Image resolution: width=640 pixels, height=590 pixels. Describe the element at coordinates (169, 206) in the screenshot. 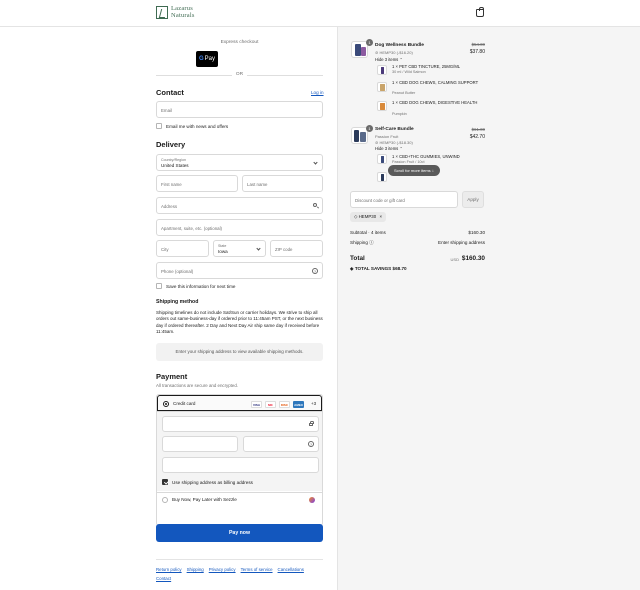

I see `address-placeholder: Address` at that location.